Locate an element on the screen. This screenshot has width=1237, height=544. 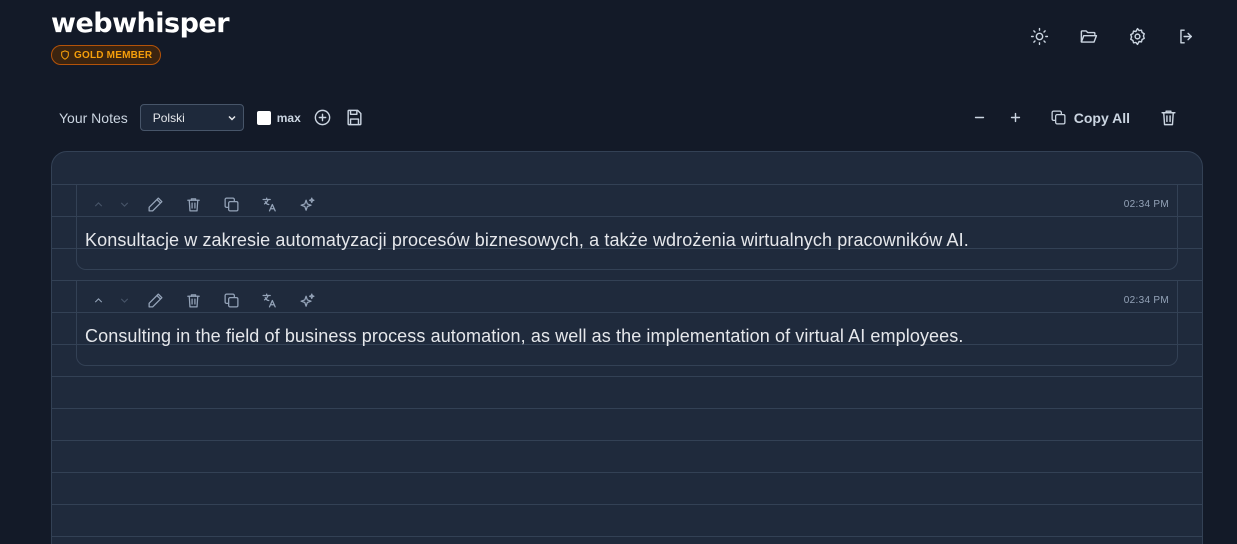
sun-icon is located at coordinates (1039, 36).